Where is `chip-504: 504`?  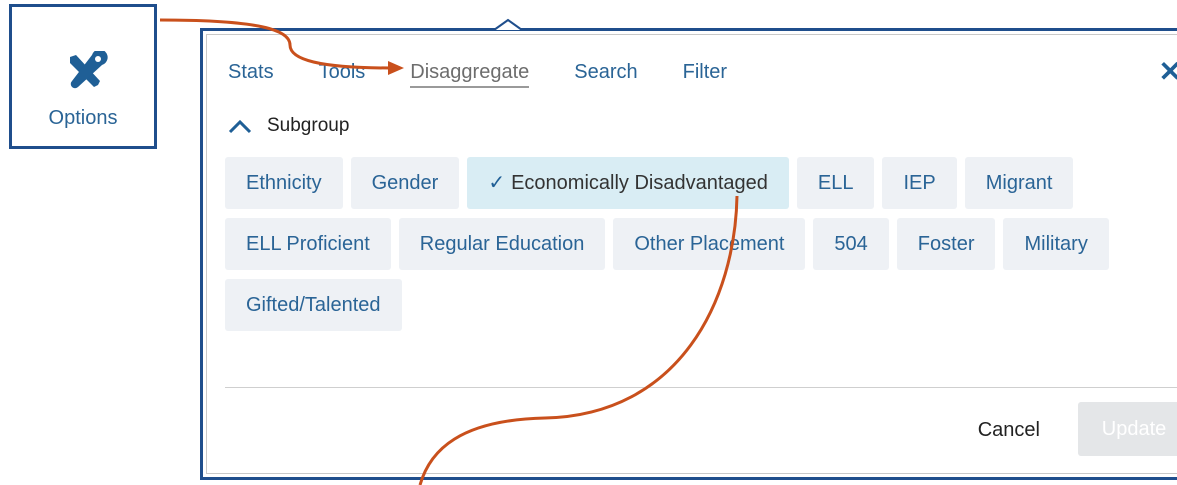 chip-504: 504 is located at coordinates (851, 244).